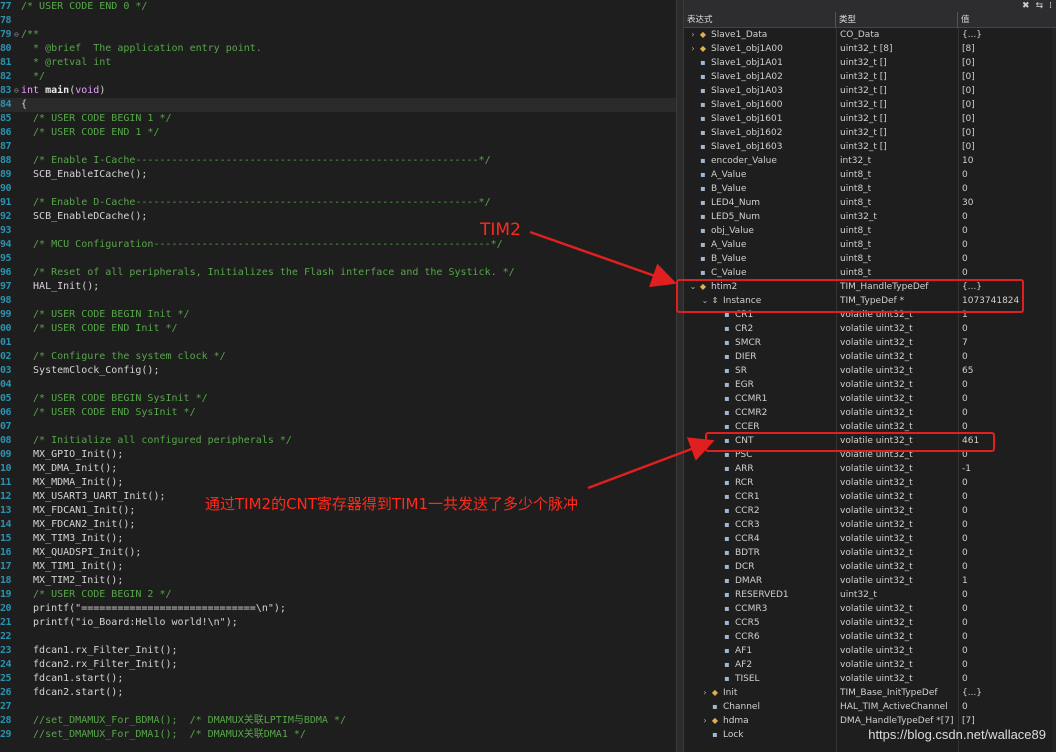  What do you see at coordinates (338, 301) in the screenshot?
I see `code-line: 98` at bounding box center [338, 301].